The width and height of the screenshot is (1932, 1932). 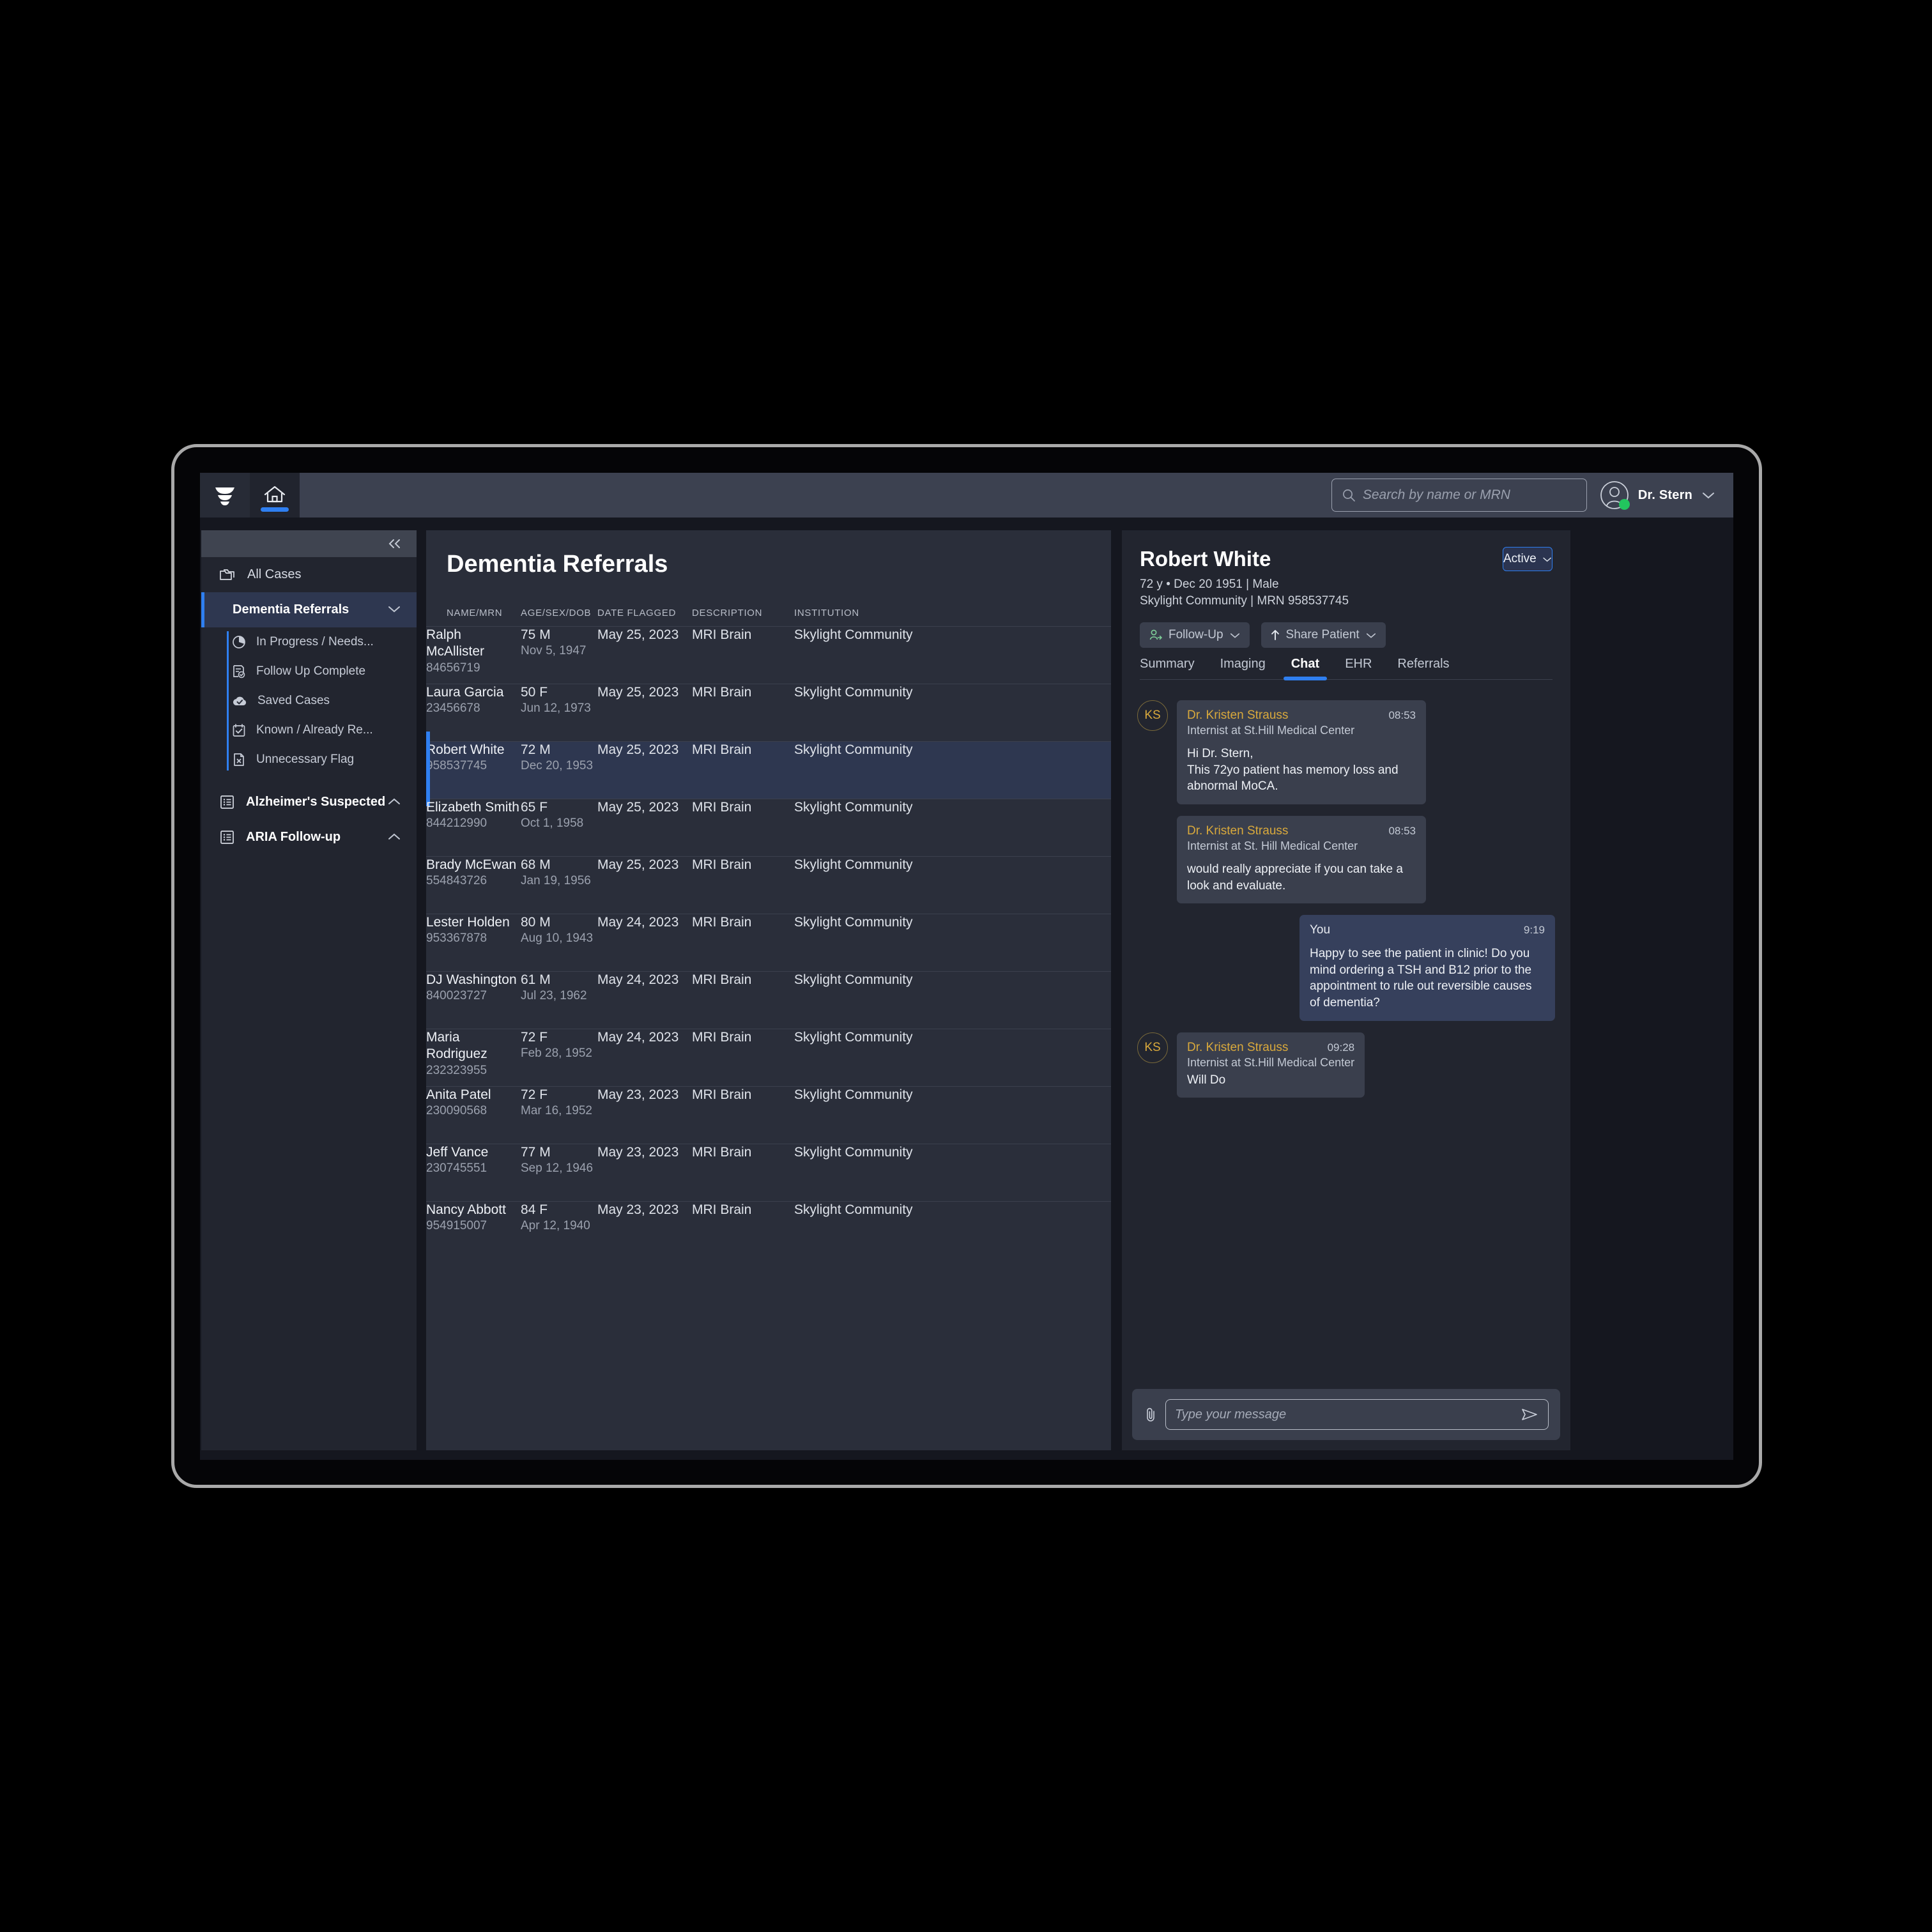 I want to click on patient-actions: Follow-Up Share Patient, so click(x=1346, y=635).